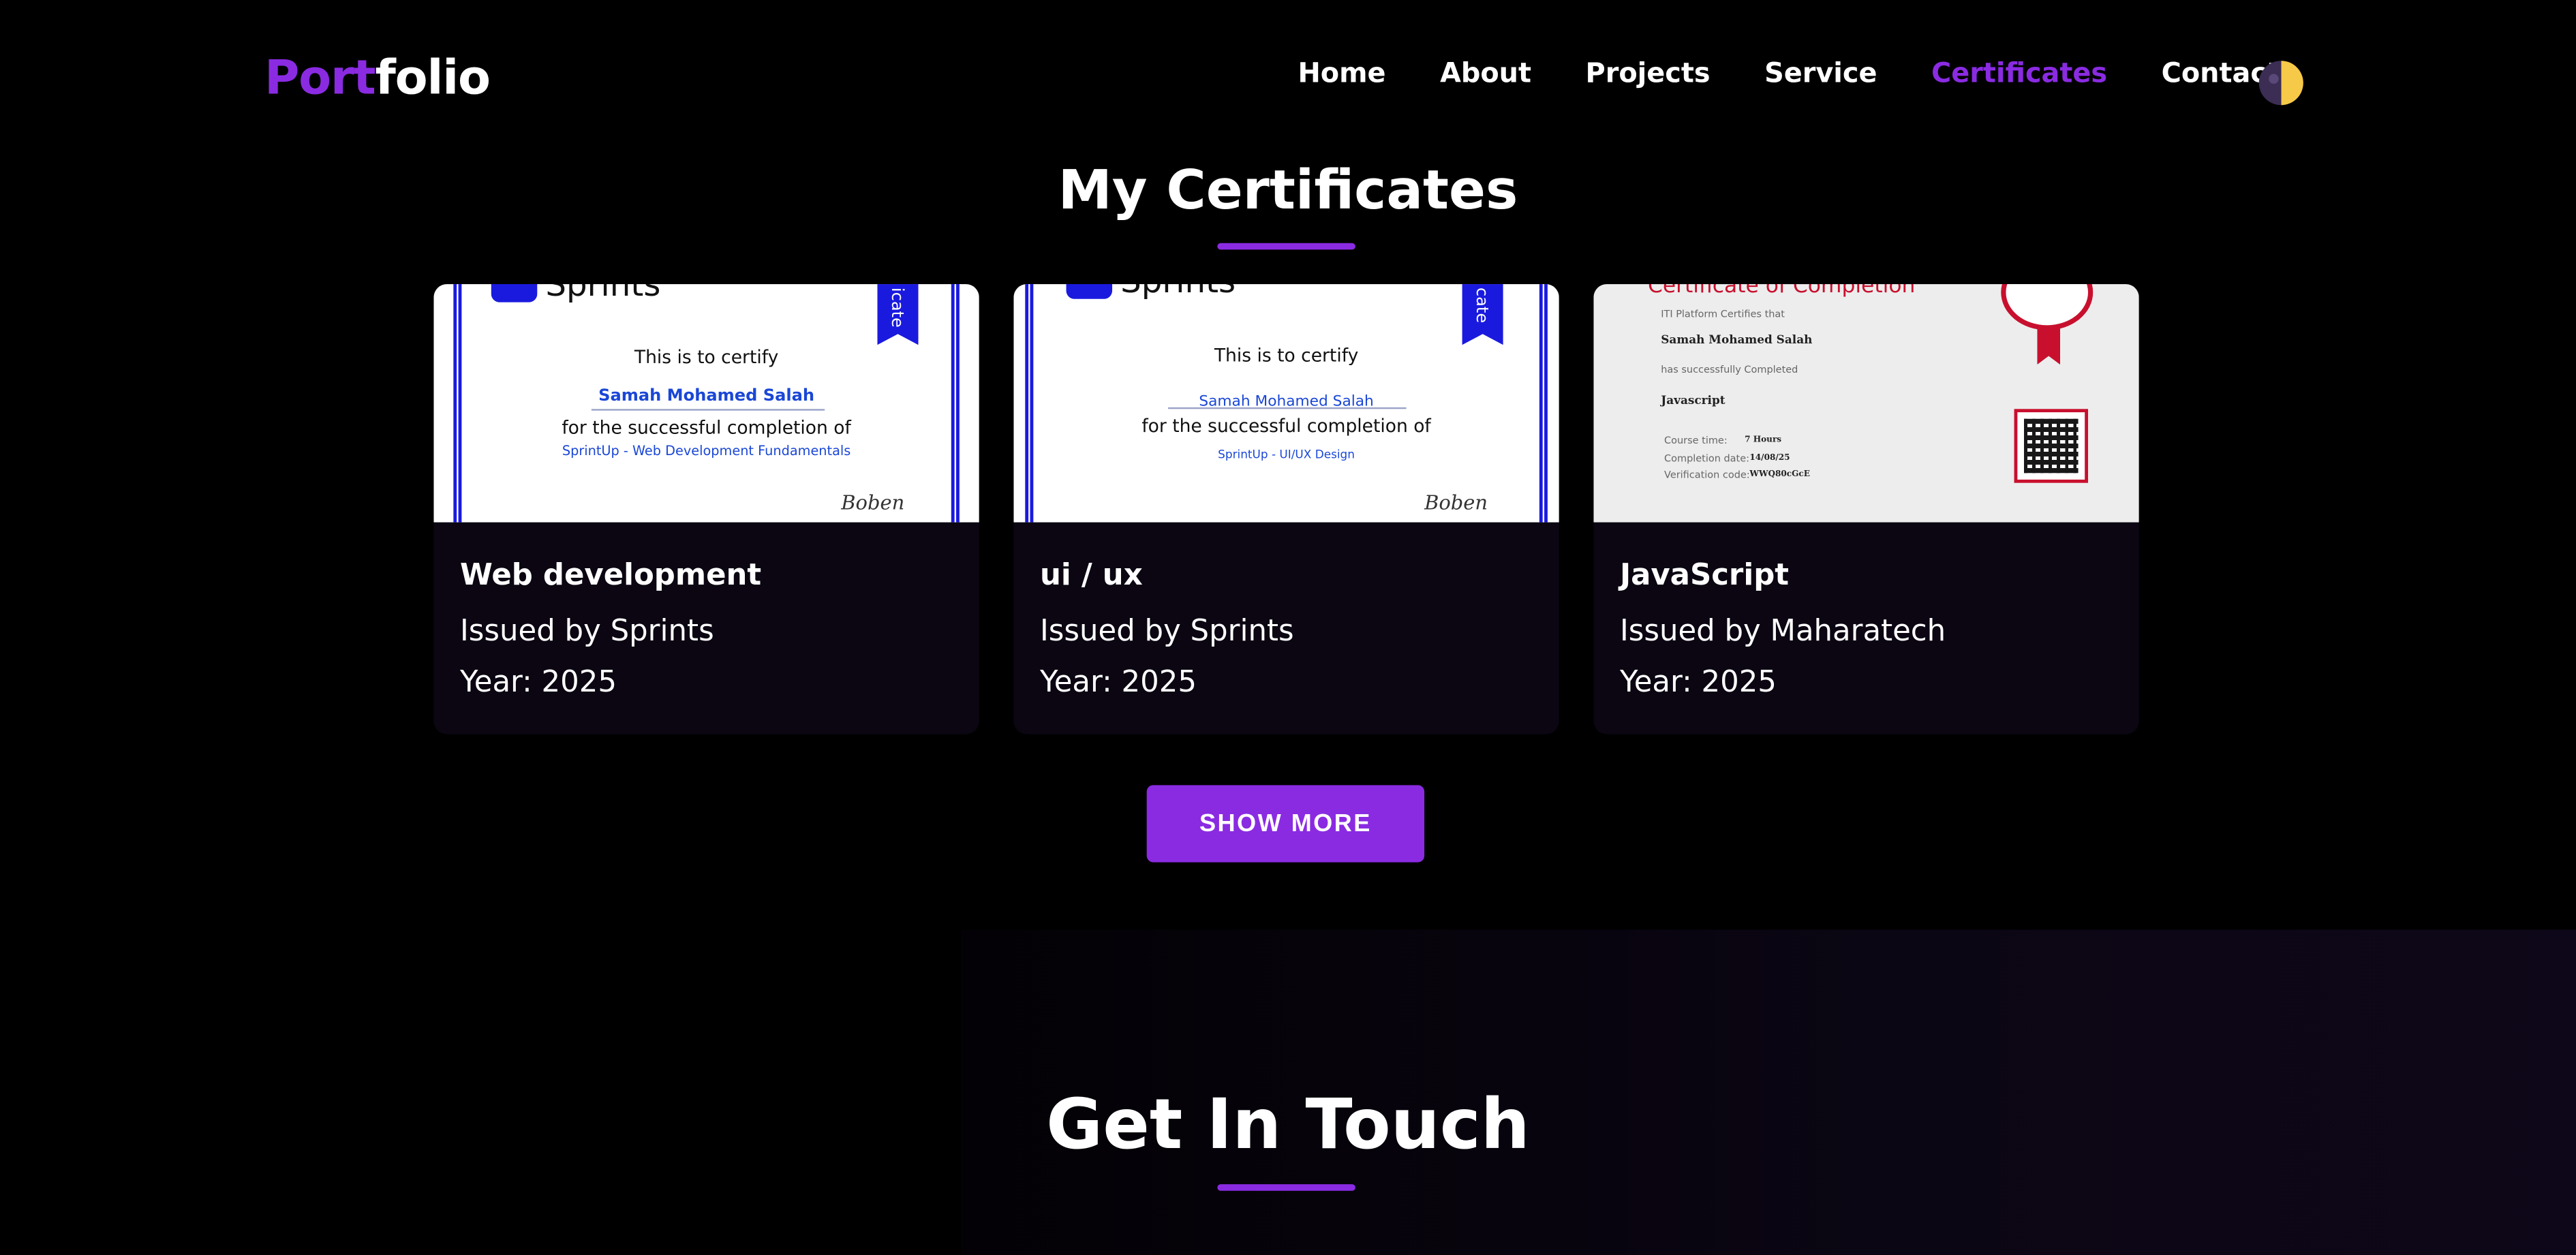  I want to click on section-title-contact: Get In Touch, so click(1288, 1124).